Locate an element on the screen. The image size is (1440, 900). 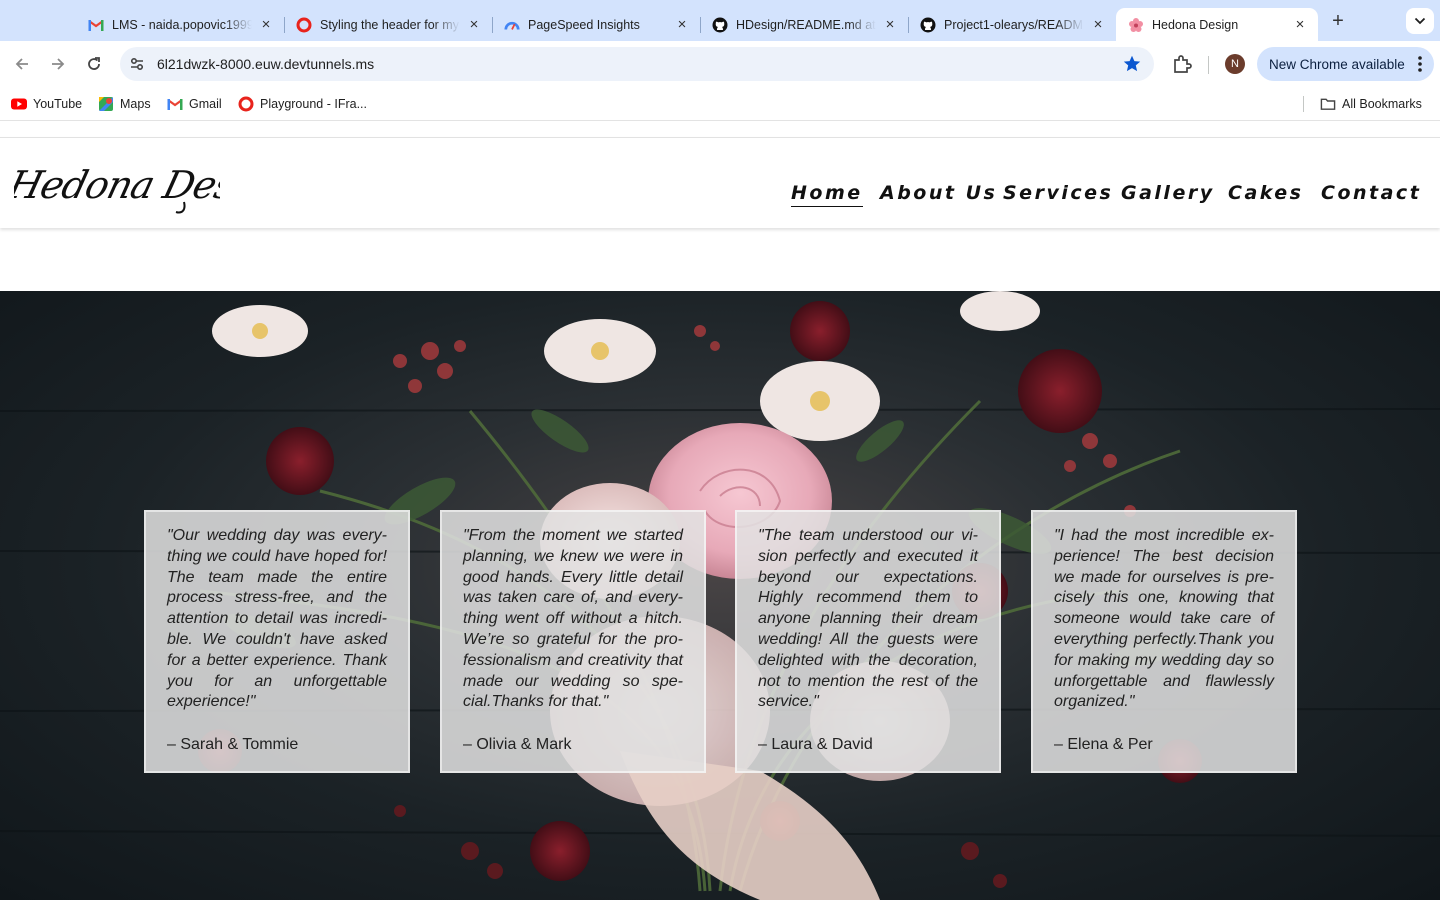
new-tab-icon: + is located at coordinates (1338, 21).